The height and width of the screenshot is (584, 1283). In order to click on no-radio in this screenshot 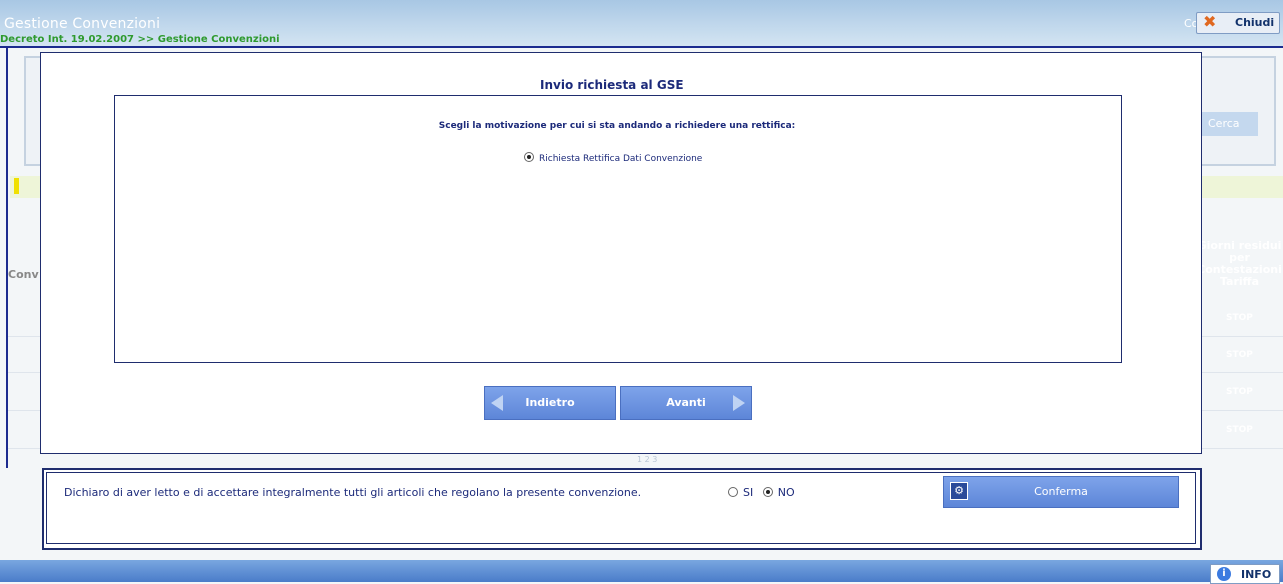, I will do `click(767, 492)`.